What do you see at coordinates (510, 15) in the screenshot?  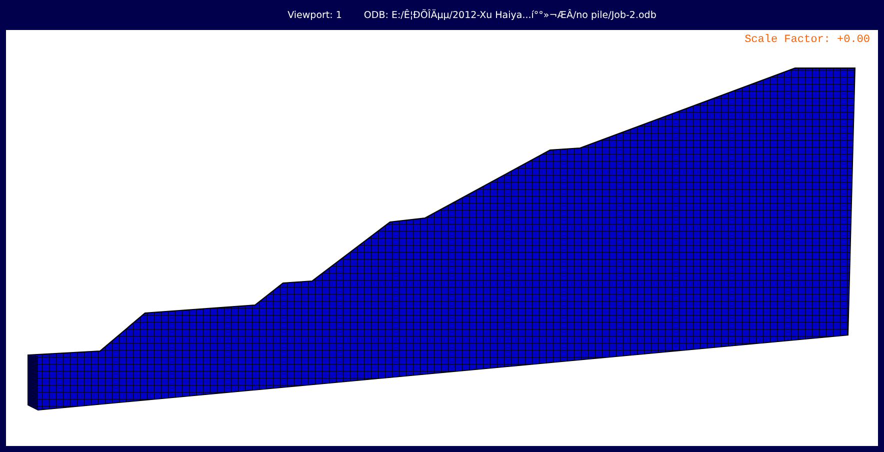 I see `odb-path: ODB: E:/Ê¦ÐÕÎÄµµ/2012-Xu Haiya...í°°»¬ÆÂ/no pile/Job-2.odb` at bounding box center [510, 15].